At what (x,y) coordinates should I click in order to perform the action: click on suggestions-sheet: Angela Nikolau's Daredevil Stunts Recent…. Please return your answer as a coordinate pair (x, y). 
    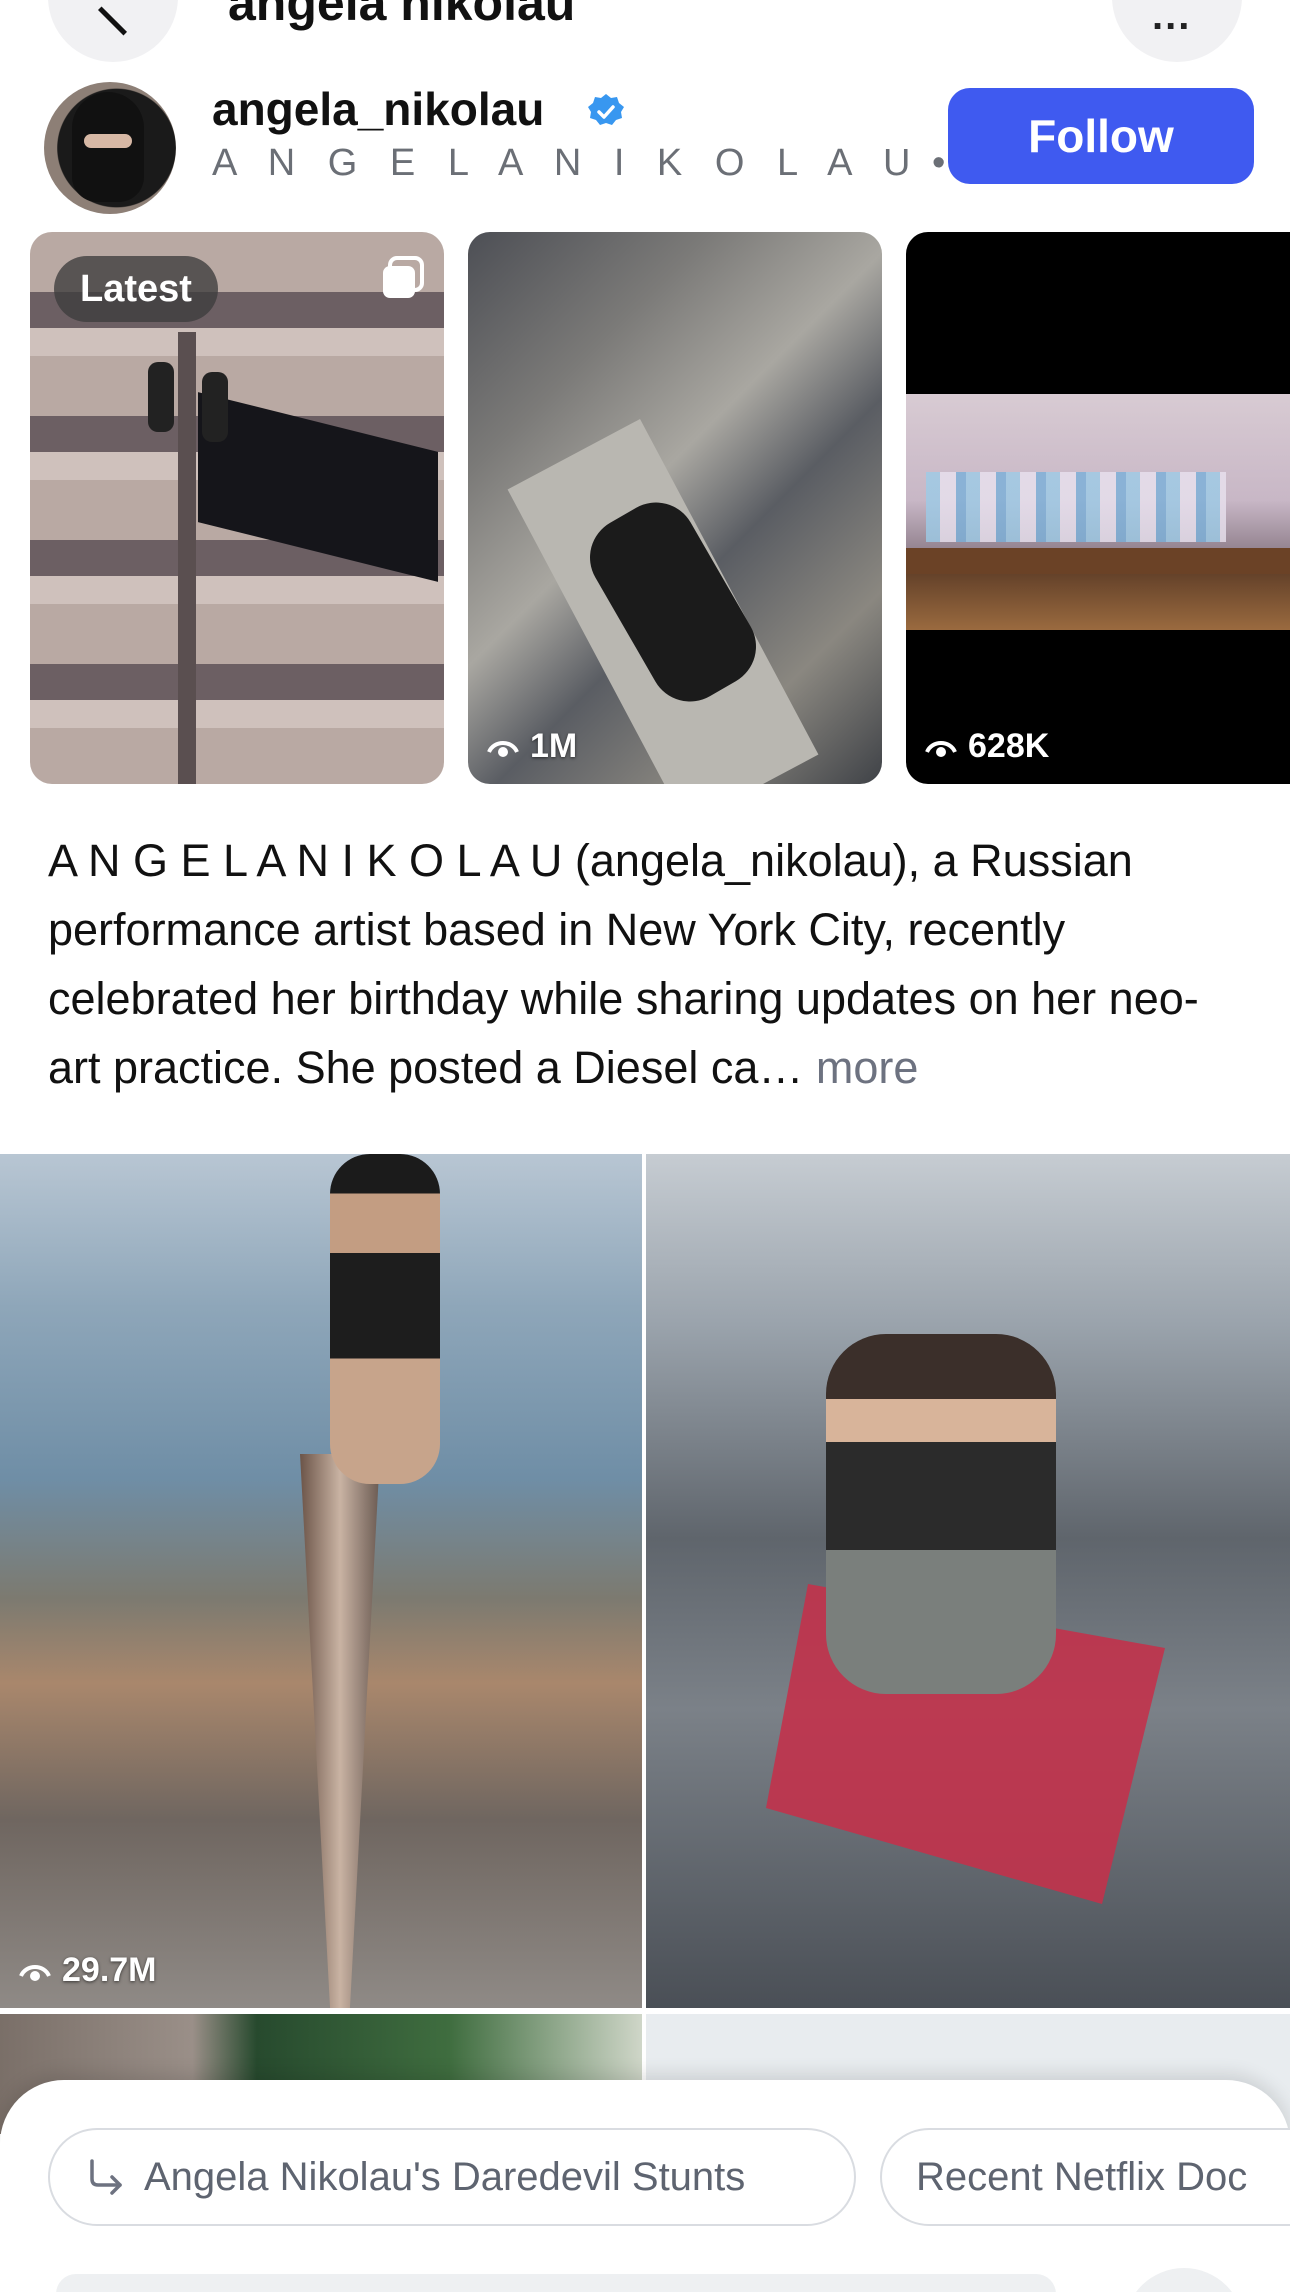
    Looking at the image, I should click on (645, 2186).